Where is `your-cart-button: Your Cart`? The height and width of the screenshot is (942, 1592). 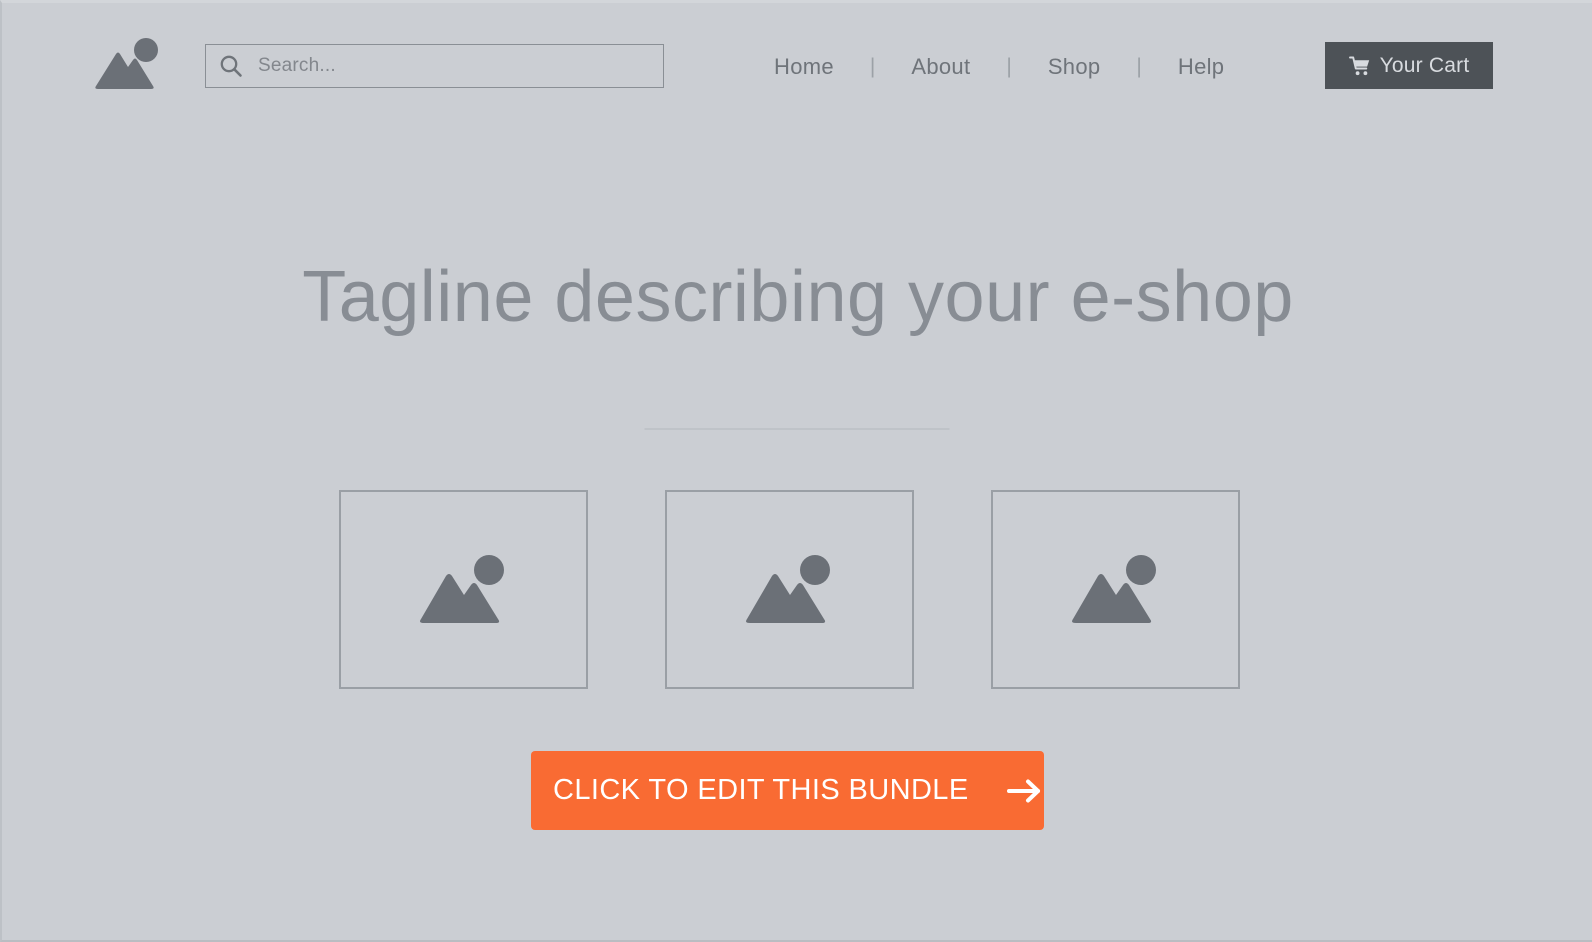
your-cart-button: Your Cart is located at coordinates (1409, 65).